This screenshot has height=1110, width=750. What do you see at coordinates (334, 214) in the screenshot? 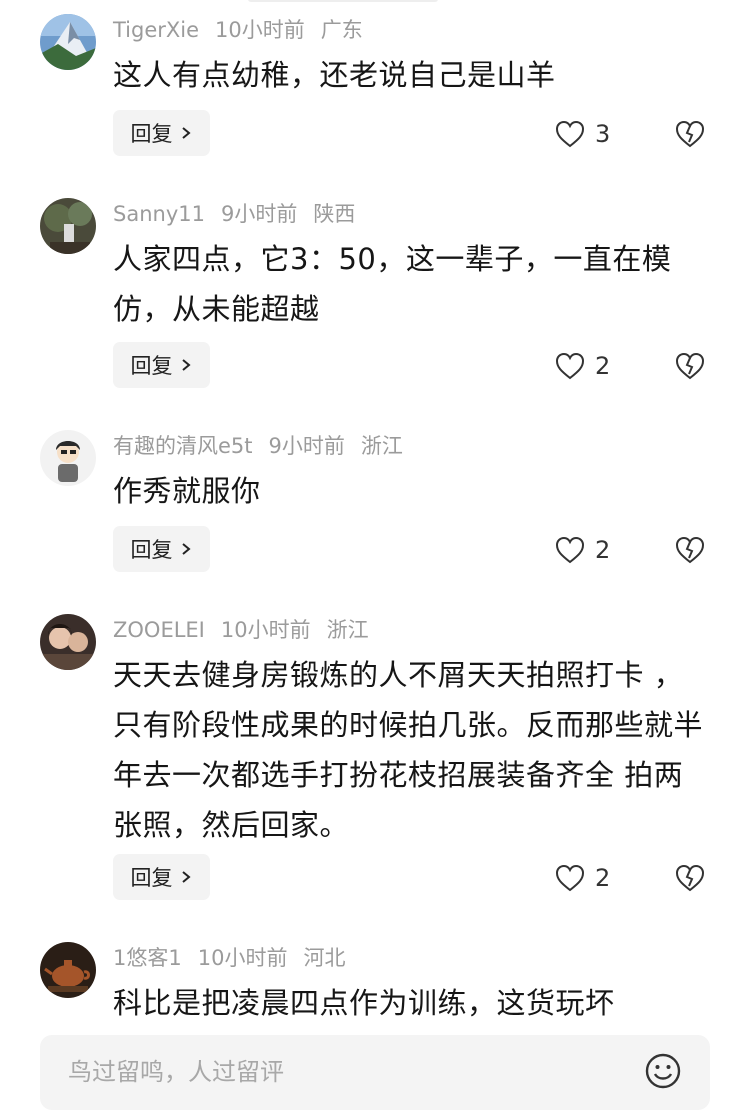
I see `comment-location: 陕西` at bounding box center [334, 214].